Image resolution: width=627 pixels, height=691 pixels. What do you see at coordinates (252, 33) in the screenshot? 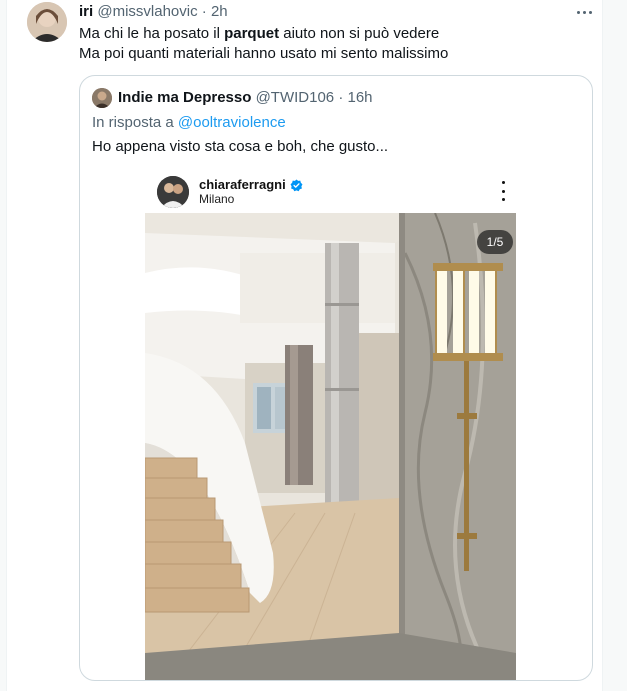
I see `tweet-text-bold: parquet` at bounding box center [252, 33].